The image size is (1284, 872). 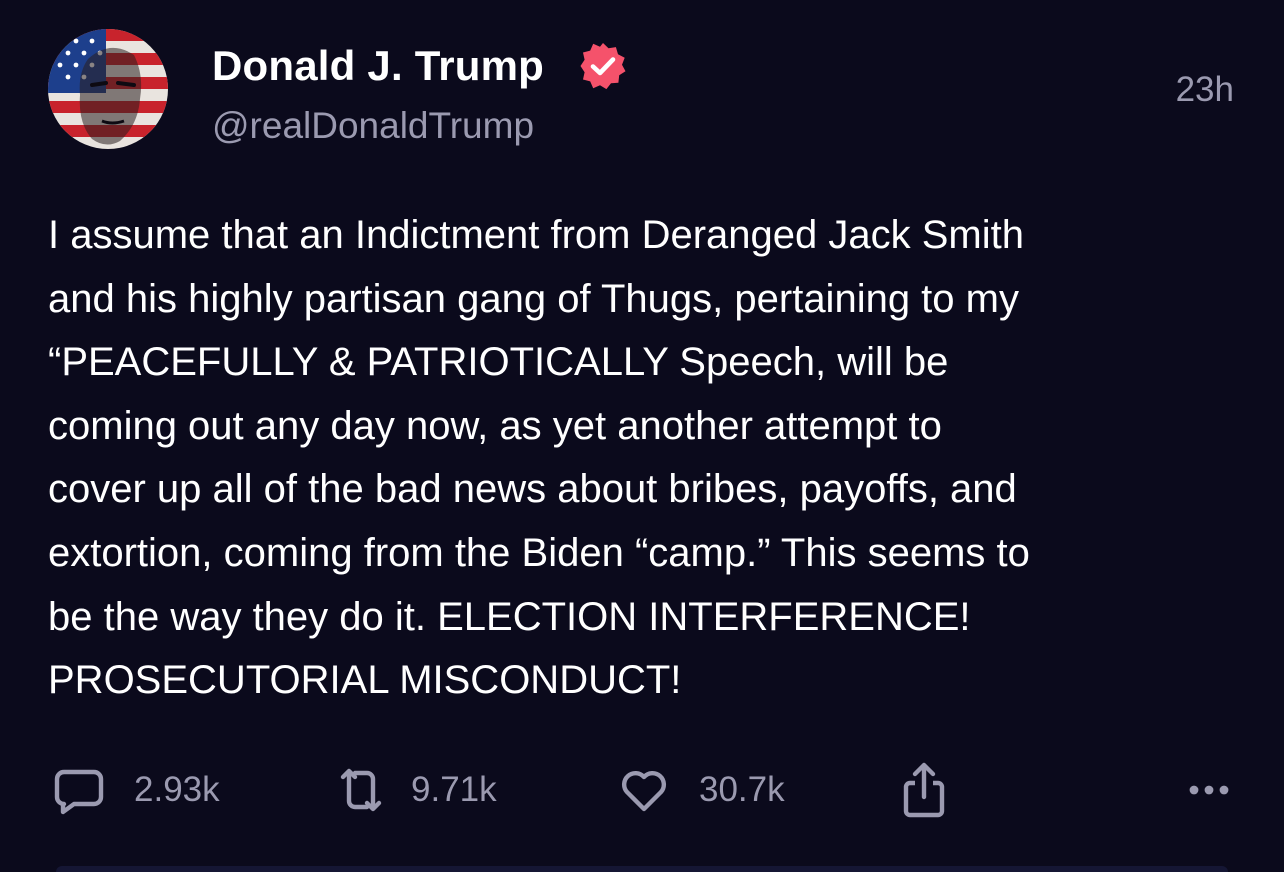 What do you see at coordinates (1205, 90) in the screenshot?
I see `post-timestamp: 23h` at bounding box center [1205, 90].